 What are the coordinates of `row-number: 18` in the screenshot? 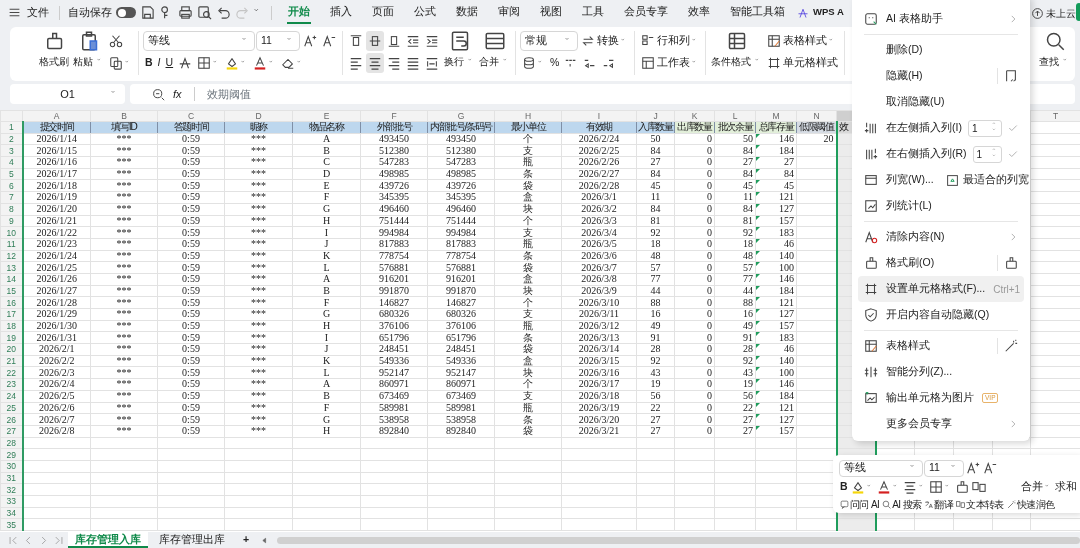 It's located at (11, 326).